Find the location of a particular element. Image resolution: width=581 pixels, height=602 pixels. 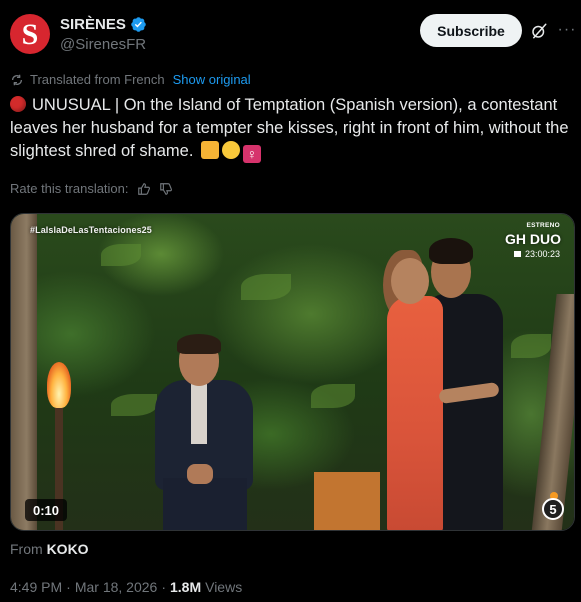

display-name: SIRÈNES is located at coordinates (93, 24).